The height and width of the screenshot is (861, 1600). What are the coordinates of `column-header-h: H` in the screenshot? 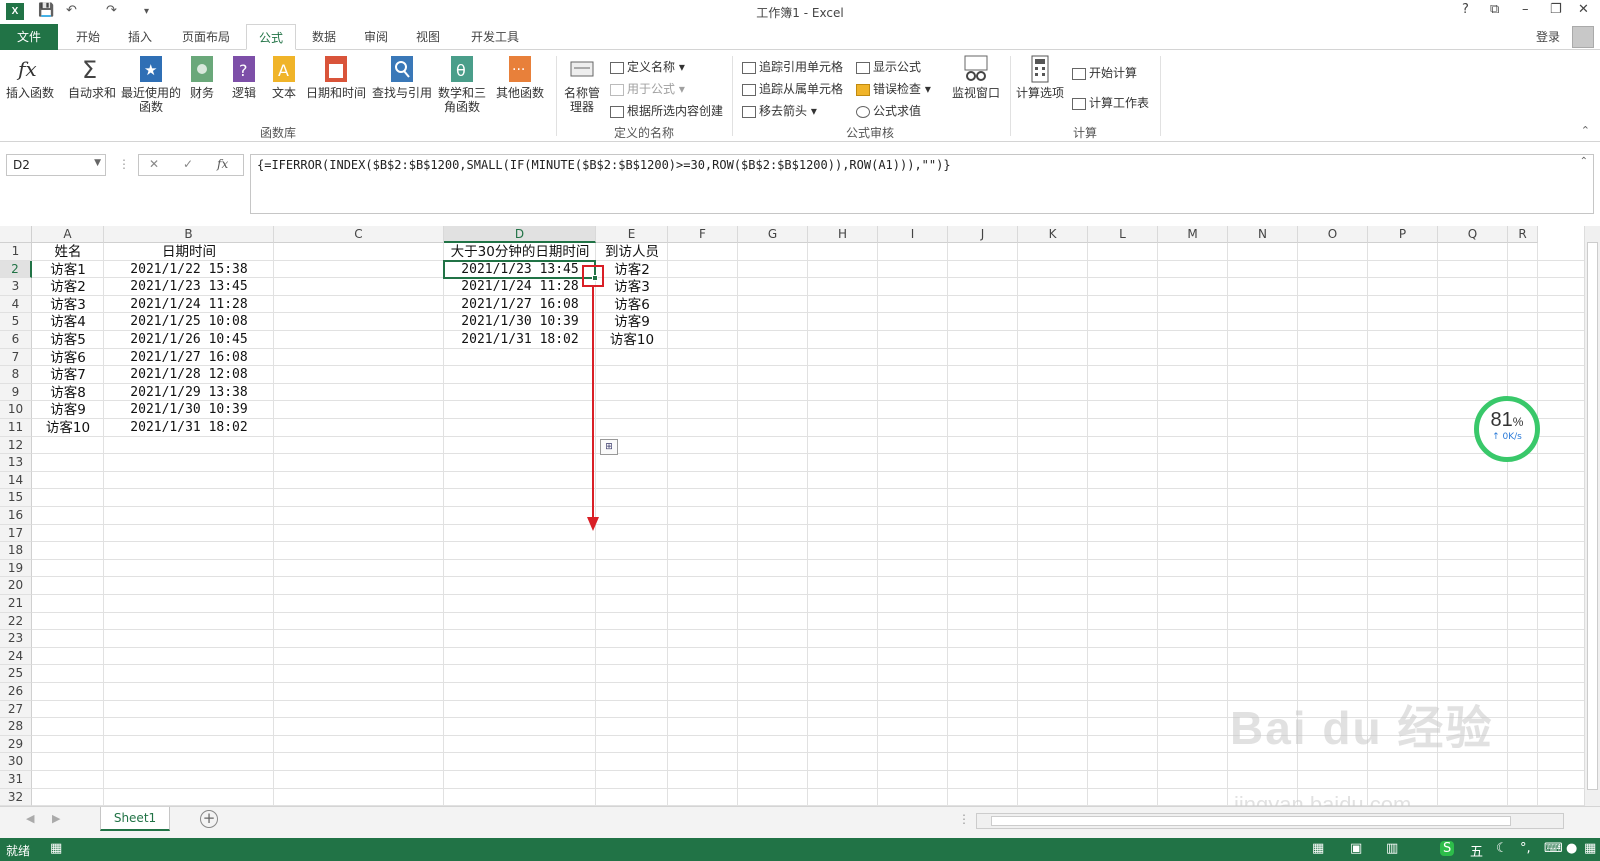 It's located at (843, 234).